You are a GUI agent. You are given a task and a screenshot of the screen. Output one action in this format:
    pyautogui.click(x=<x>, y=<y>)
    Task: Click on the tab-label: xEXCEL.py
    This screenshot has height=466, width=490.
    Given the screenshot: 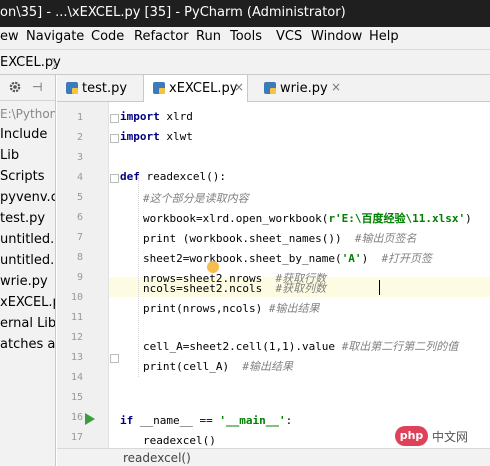 What is the action you would take?
    pyautogui.click(x=203, y=88)
    